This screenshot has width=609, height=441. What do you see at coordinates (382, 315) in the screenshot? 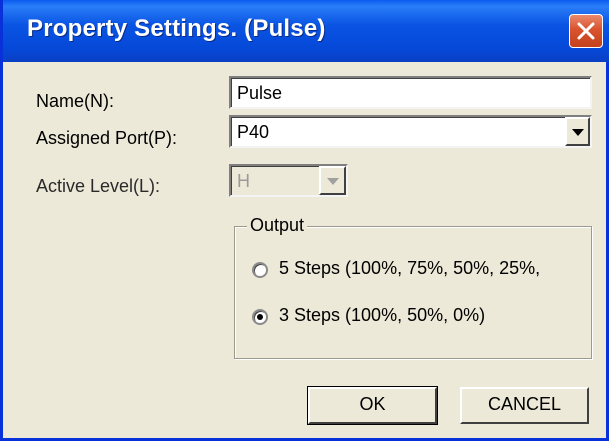
I see `radio-3-steps-label: 3 Steps (100%, 50%, 0%)` at bounding box center [382, 315].